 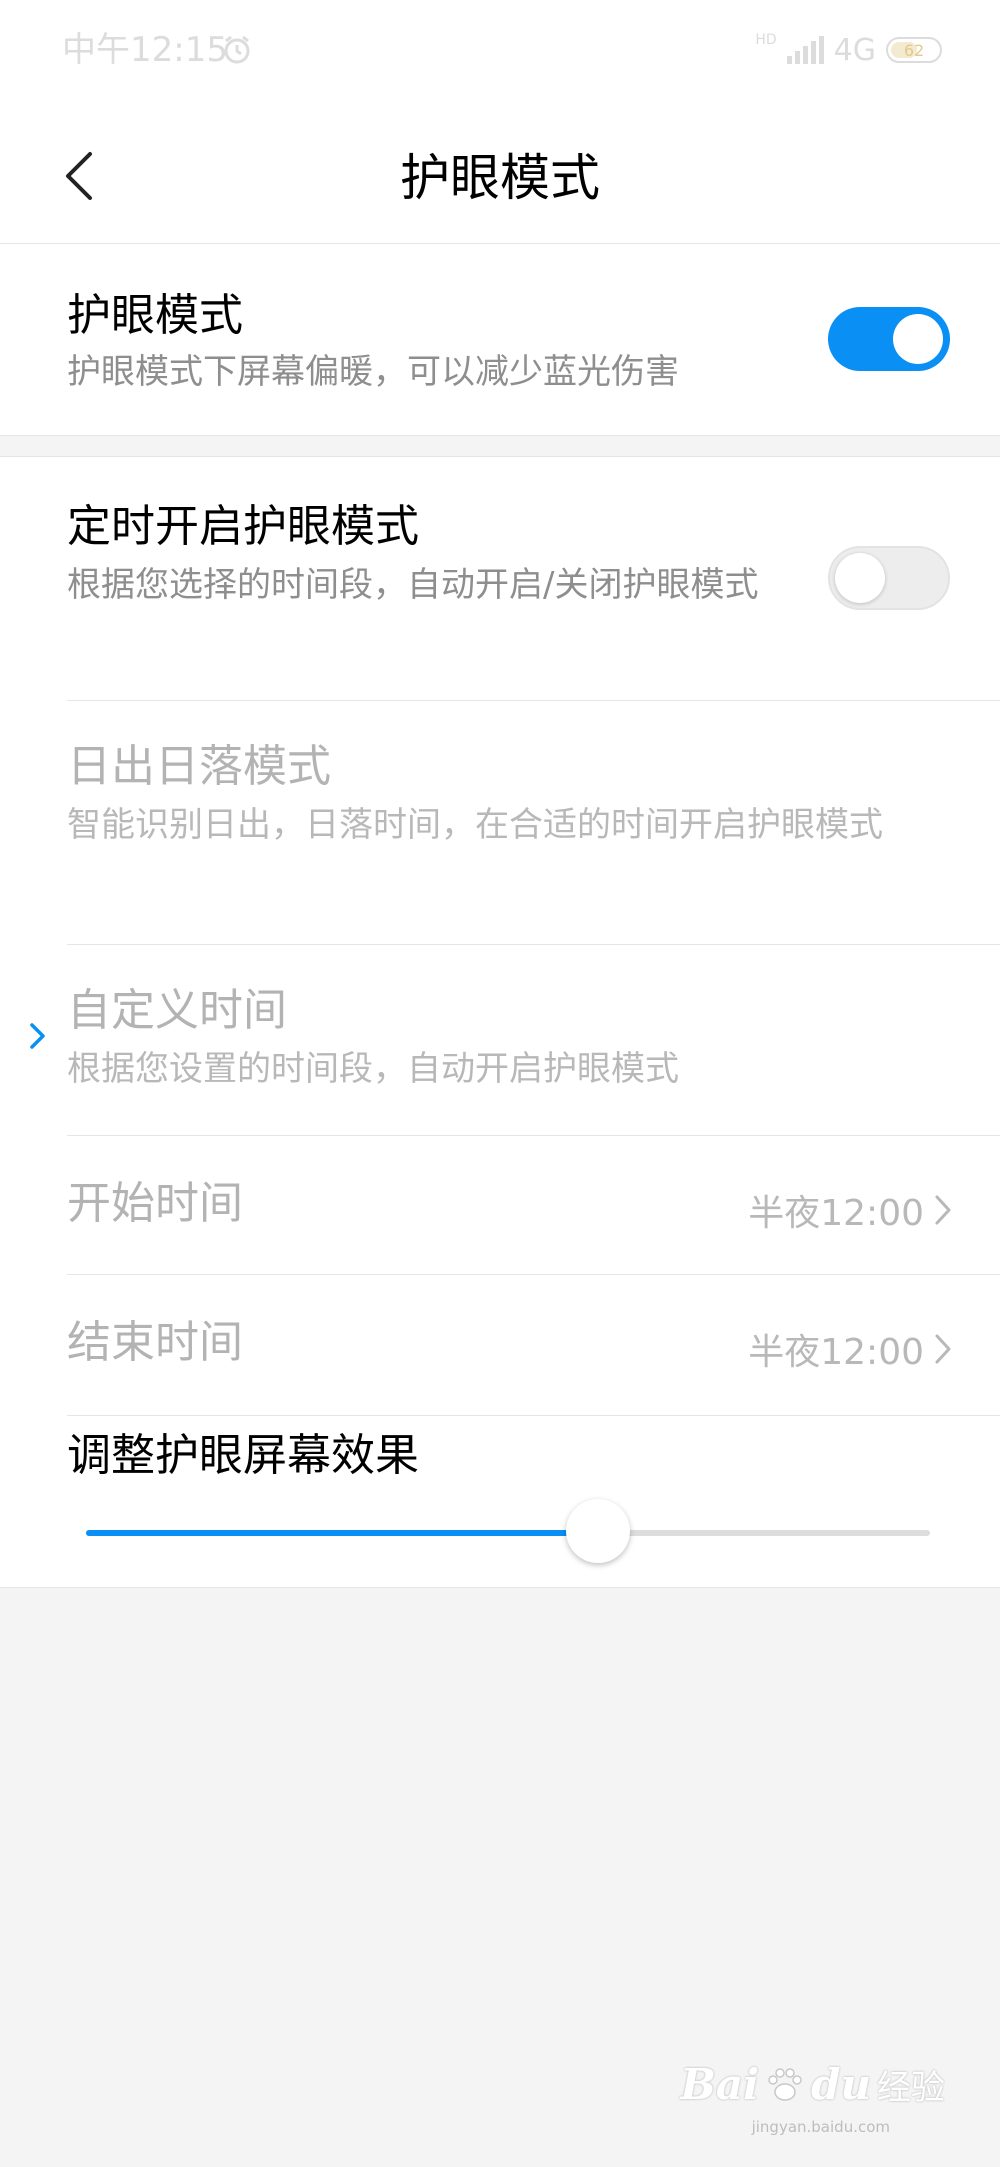 What do you see at coordinates (342, 1533) in the screenshot?
I see `slider-fill` at bounding box center [342, 1533].